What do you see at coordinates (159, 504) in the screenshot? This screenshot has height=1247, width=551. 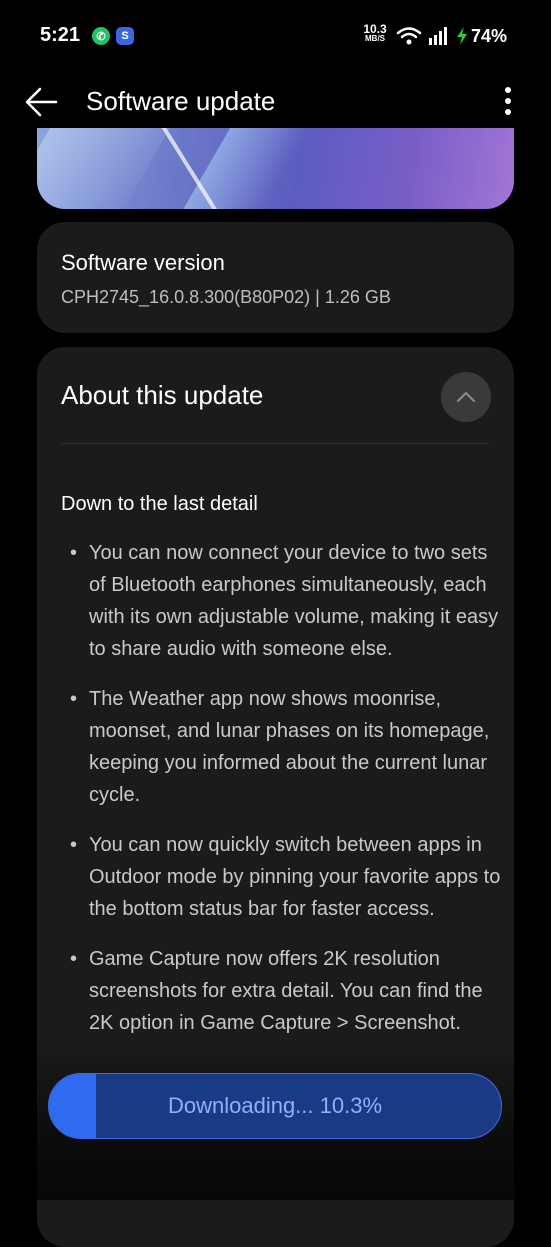 I see `section-heading: Down to the last detail` at bounding box center [159, 504].